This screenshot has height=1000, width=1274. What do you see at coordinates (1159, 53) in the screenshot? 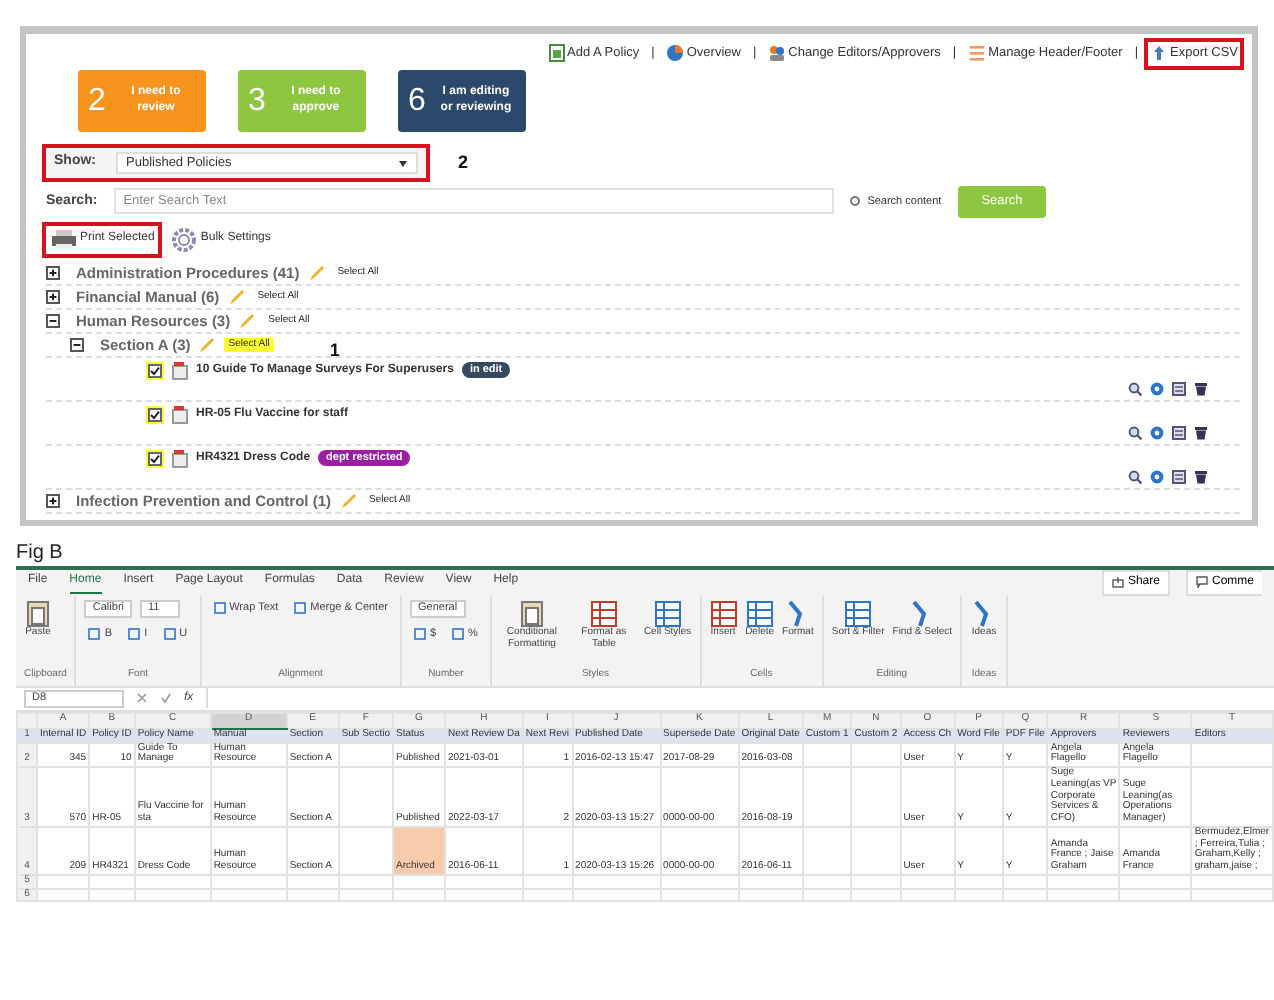
I see `export-icon` at bounding box center [1159, 53].